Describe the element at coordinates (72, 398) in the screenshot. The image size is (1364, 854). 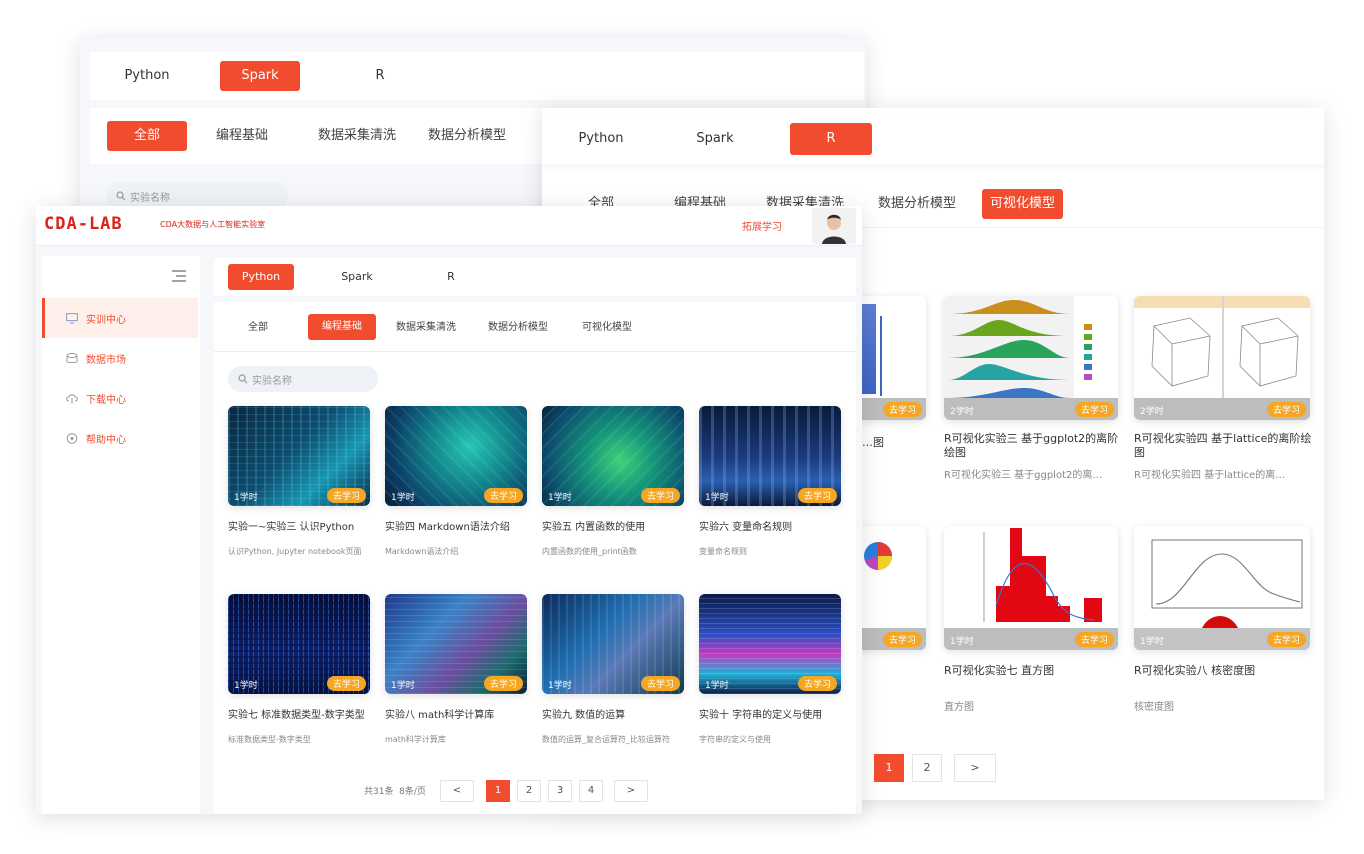
I see `cloud-download-icon` at that location.